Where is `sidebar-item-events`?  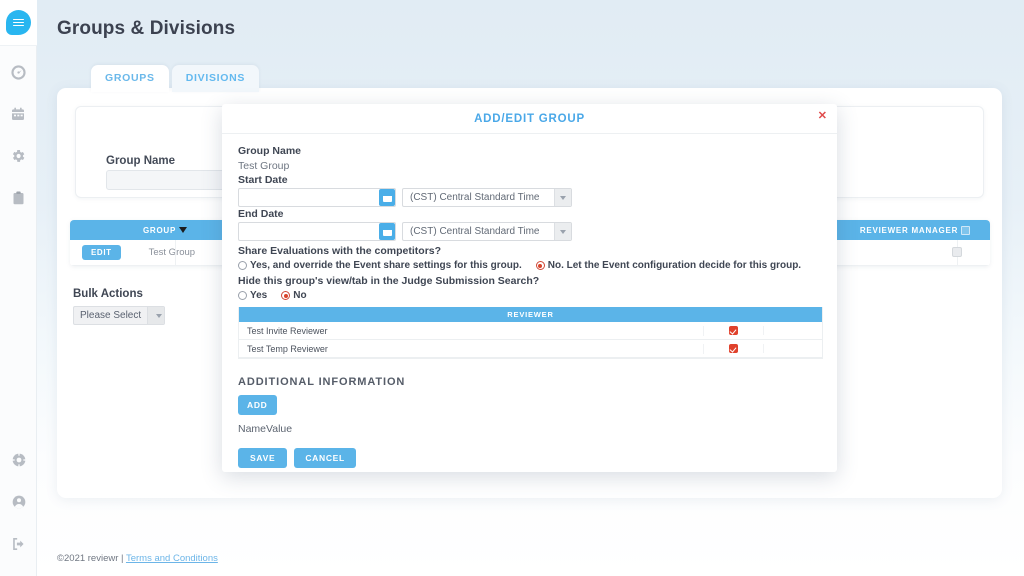
sidebar-item-events is located at coordinates (18, 114).